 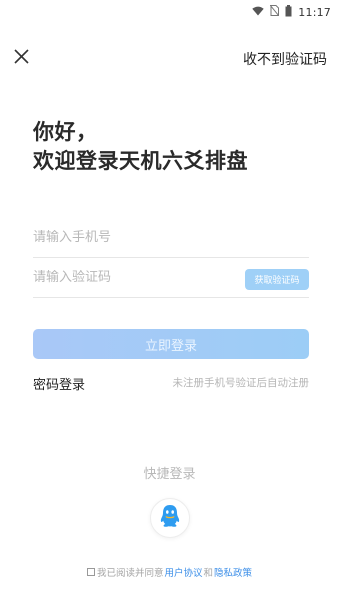 What do you see at coordinates (233, 572) in the screenshot?
I see `privacy-policy-link: 隐私政策` at bounding box center [233, 572].